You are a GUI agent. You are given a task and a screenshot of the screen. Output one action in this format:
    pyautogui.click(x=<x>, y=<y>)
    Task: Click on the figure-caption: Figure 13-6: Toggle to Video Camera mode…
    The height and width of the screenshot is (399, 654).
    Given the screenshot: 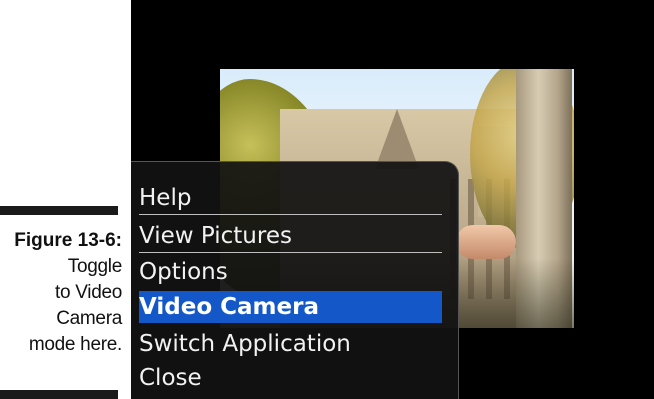 What is the action you would take?
    pyautogui.click(x=61, y=293)
    